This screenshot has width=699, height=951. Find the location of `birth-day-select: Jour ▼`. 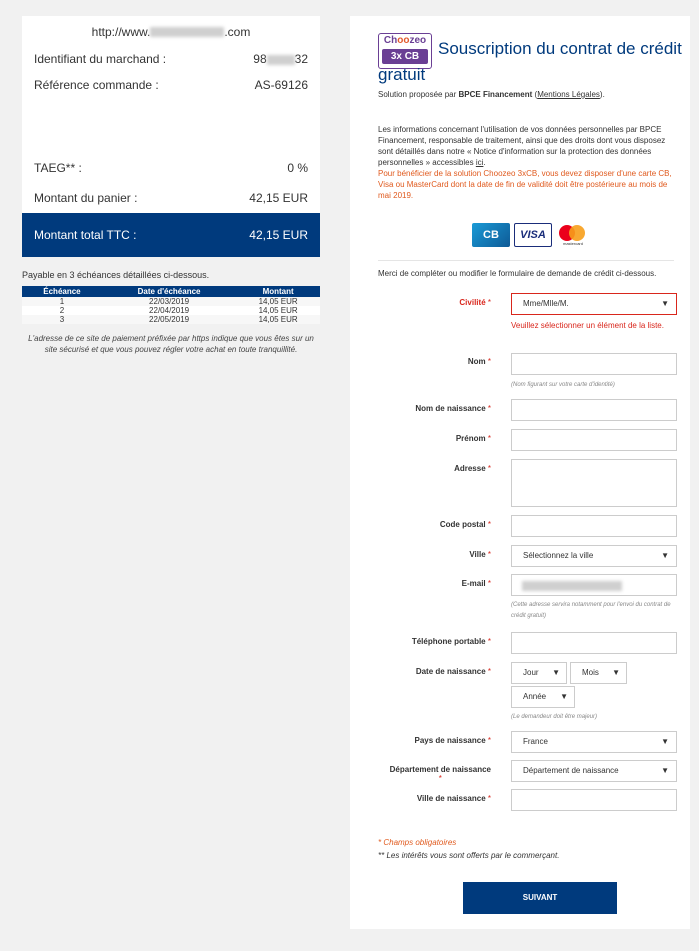

birth-day-select: Jour ▼ is located at coordinates (539, 673).